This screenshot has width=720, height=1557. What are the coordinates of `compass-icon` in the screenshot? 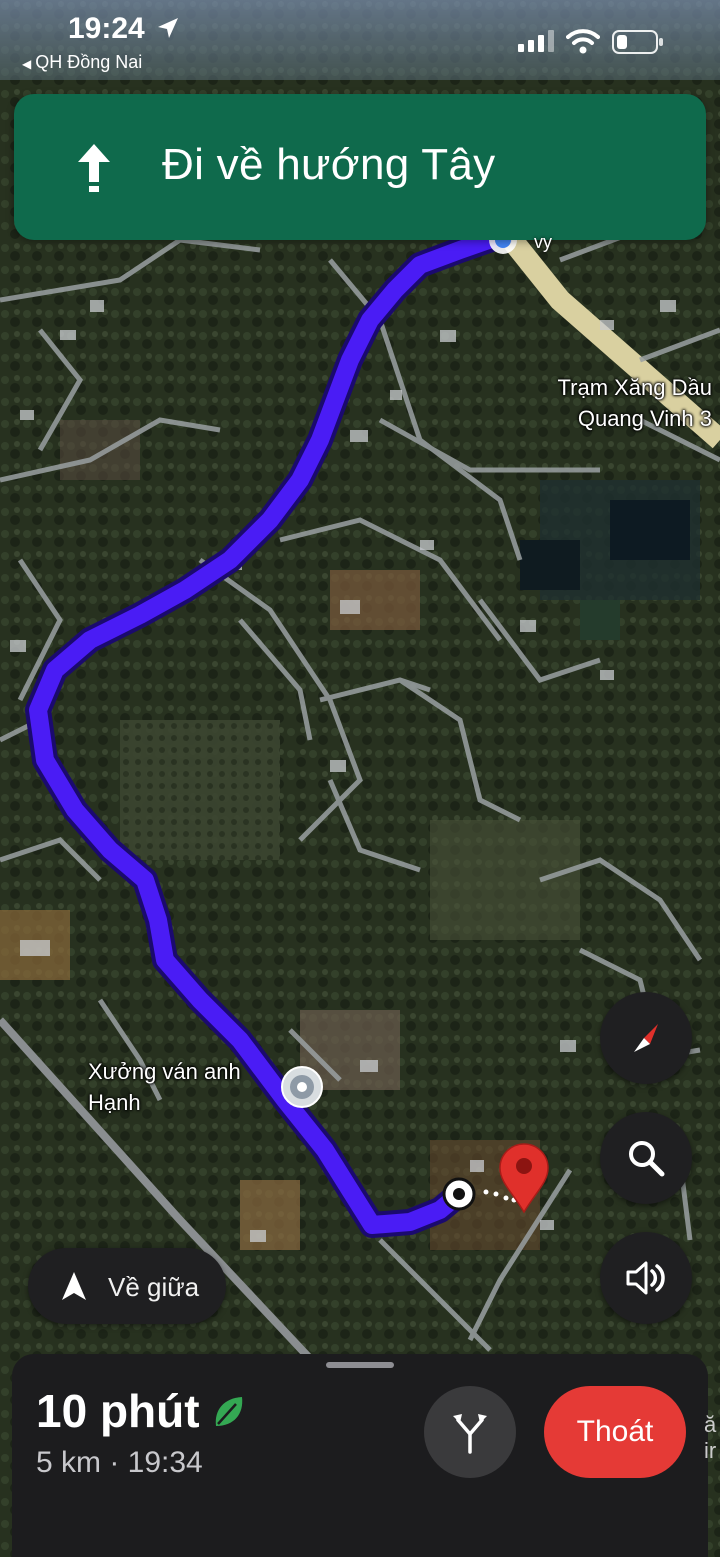 It's located at (646, 1038).